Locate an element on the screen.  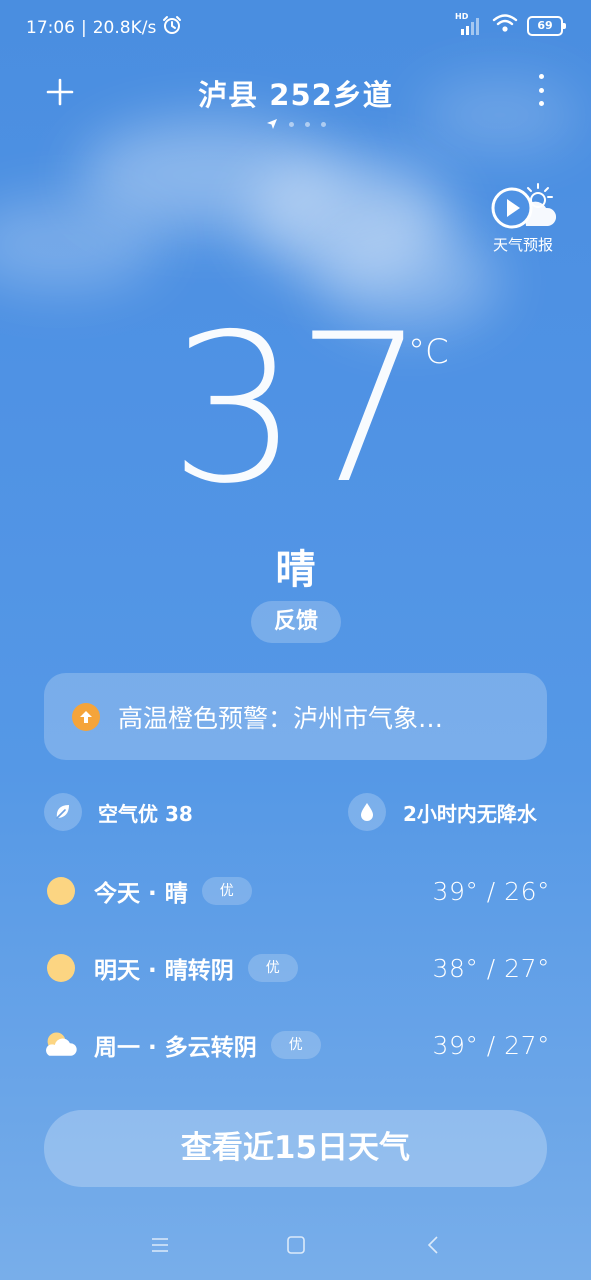
home-nav-button is located at coordinates (296, 1245).